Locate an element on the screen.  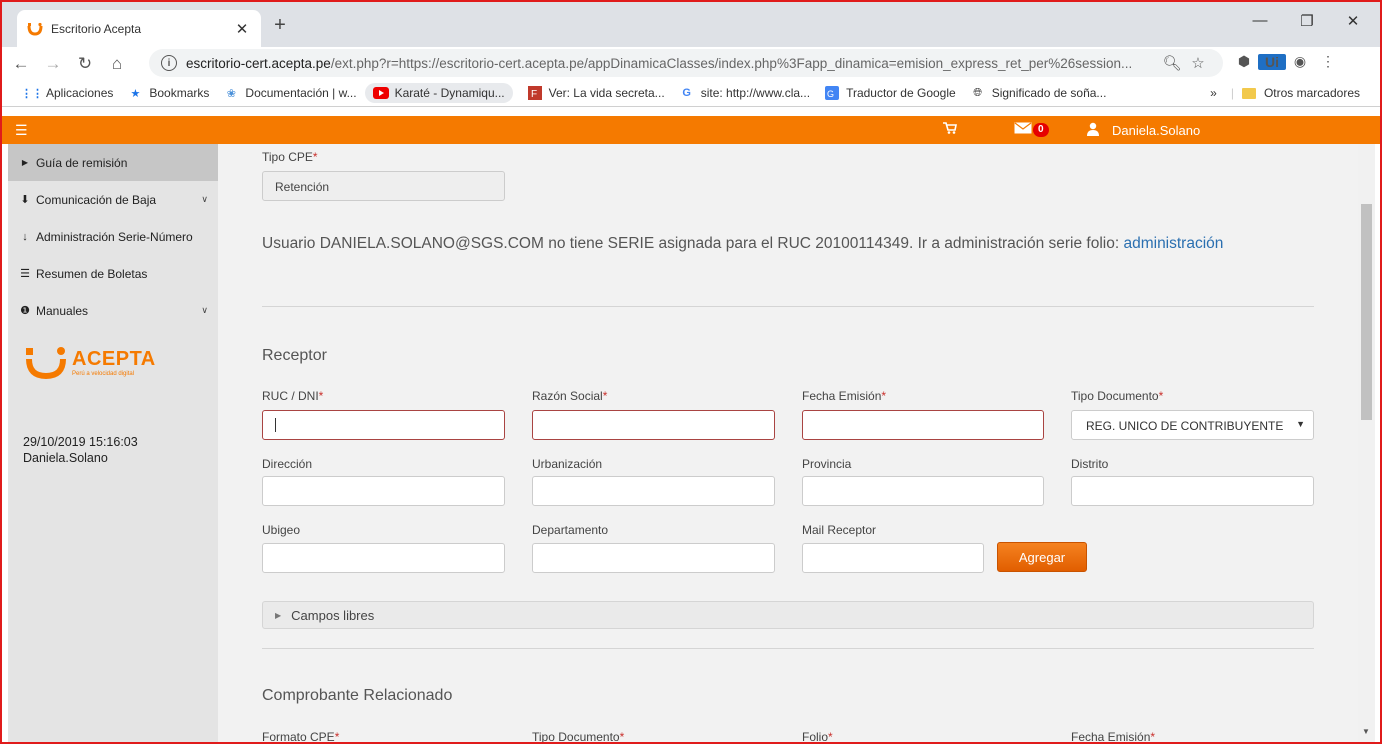
sidebar-item-manuales: ❶ Manuales ∨ is located at coordinates (113, 310).